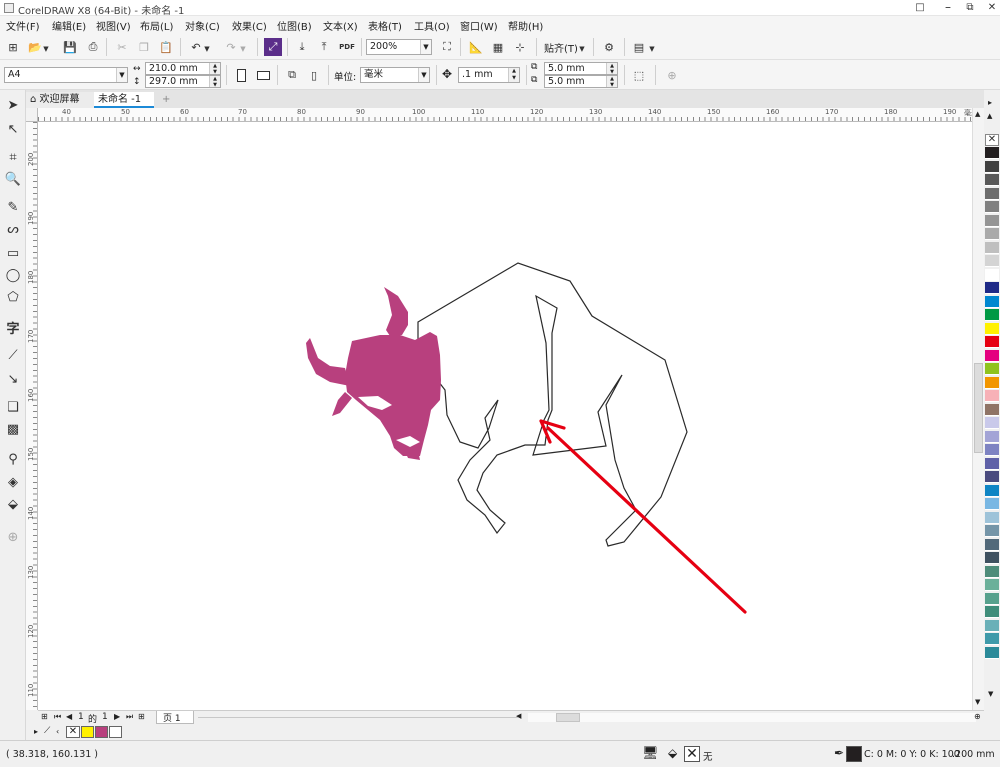 This screenshot has height=767, width=1000. I want to click on scroll-left-icon: ◀, so click(518, 716).